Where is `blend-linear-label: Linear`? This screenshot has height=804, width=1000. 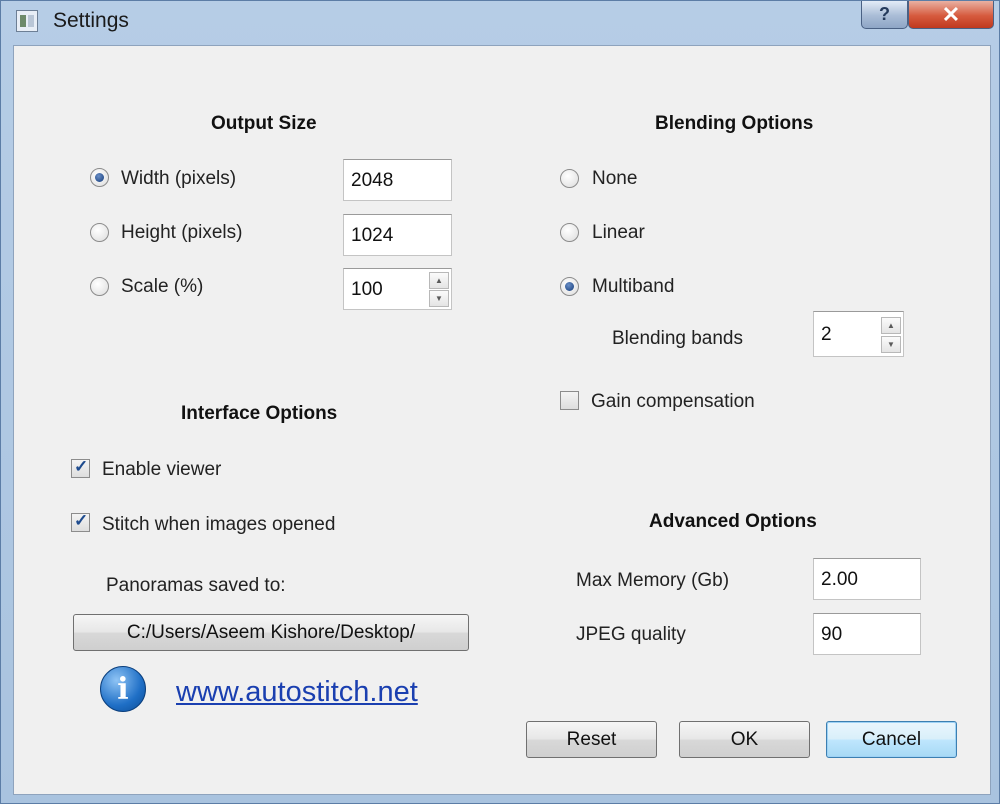 blend-linear-label: Linear is located at coordinates (618, 232).